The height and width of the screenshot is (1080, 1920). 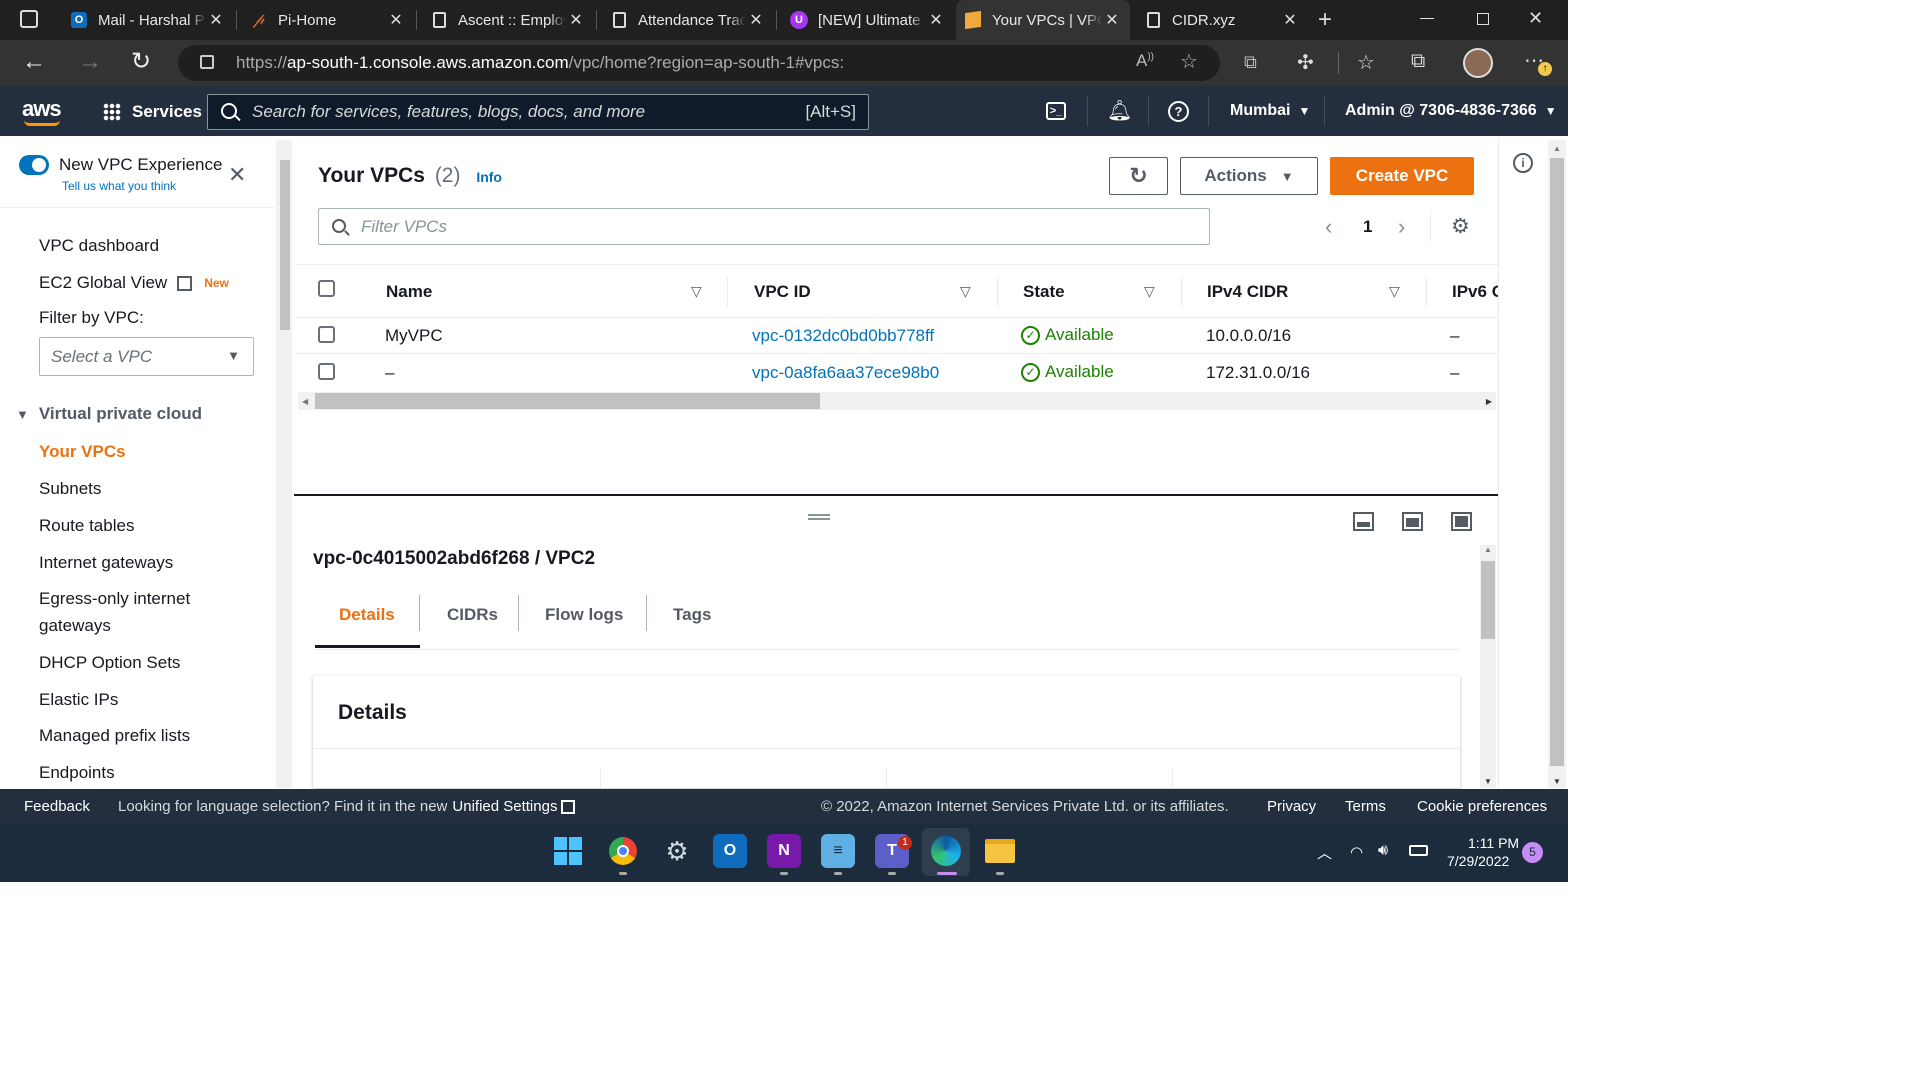 I want to click on refresh-button: ↻, so click(x=1138, y=176).